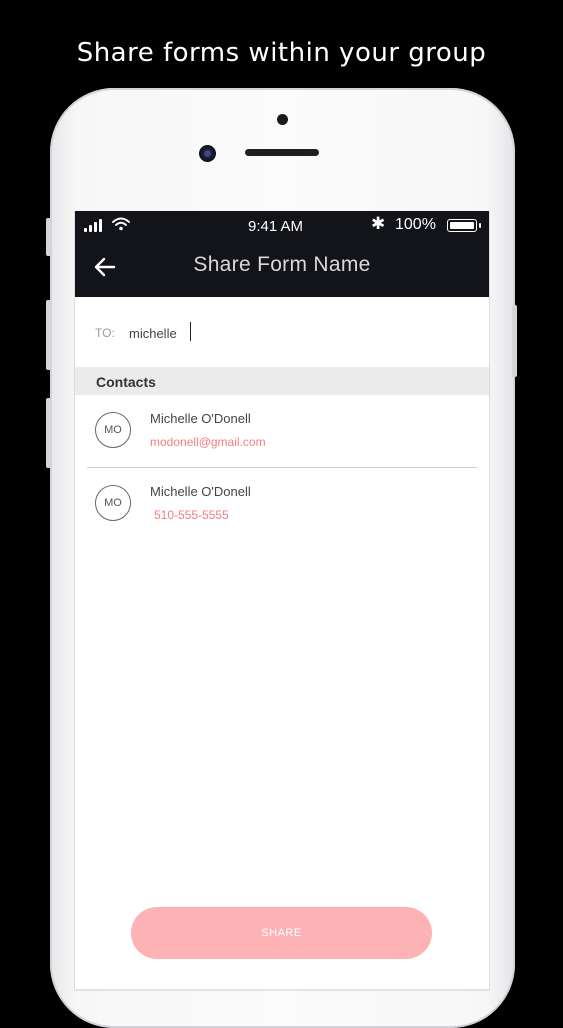 The width and height of the screenshot is (563, 1028). I want to click on phone-volume-down-button, so click(48, 433).